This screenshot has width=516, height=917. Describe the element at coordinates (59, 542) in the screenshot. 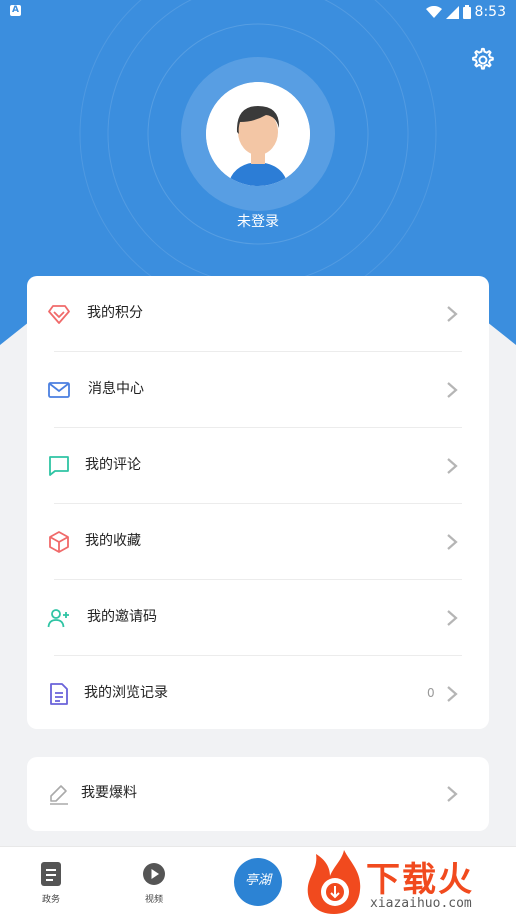

I see `box-icon` at that location.